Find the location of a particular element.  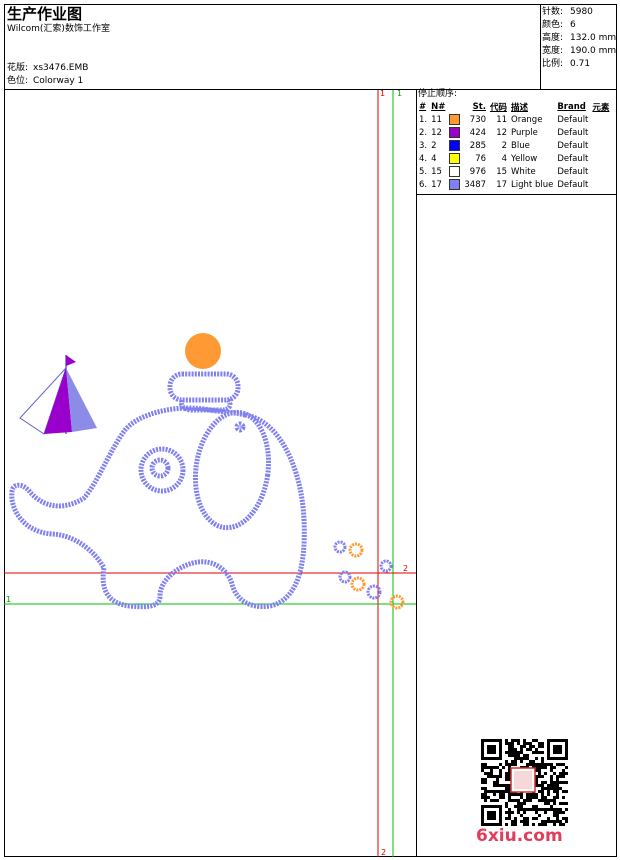

seal-stamp is located at coordinates (523, 780).